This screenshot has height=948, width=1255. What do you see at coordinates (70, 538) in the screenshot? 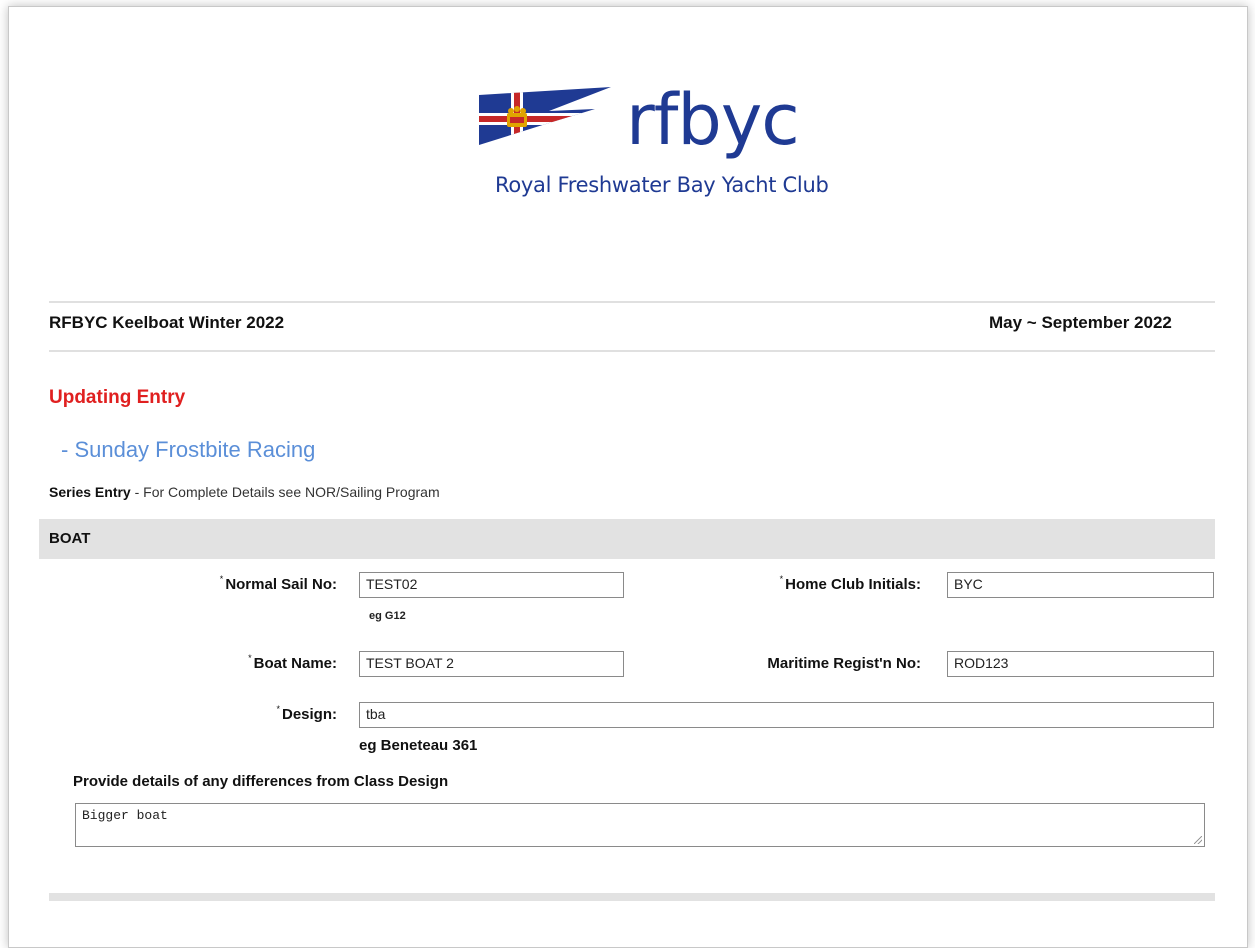
I see `section-title: BOAT` at bounding box center [70, 538].